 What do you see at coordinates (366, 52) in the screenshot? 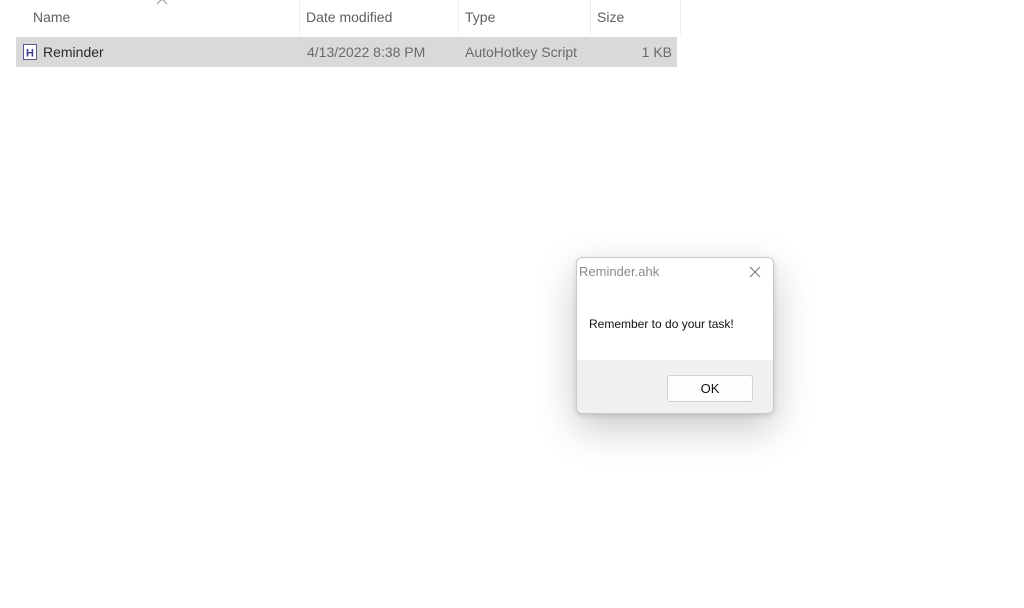
I see `file-date-modified: 4/13/2022 8:38 PM` at bounding box center [366, 52].